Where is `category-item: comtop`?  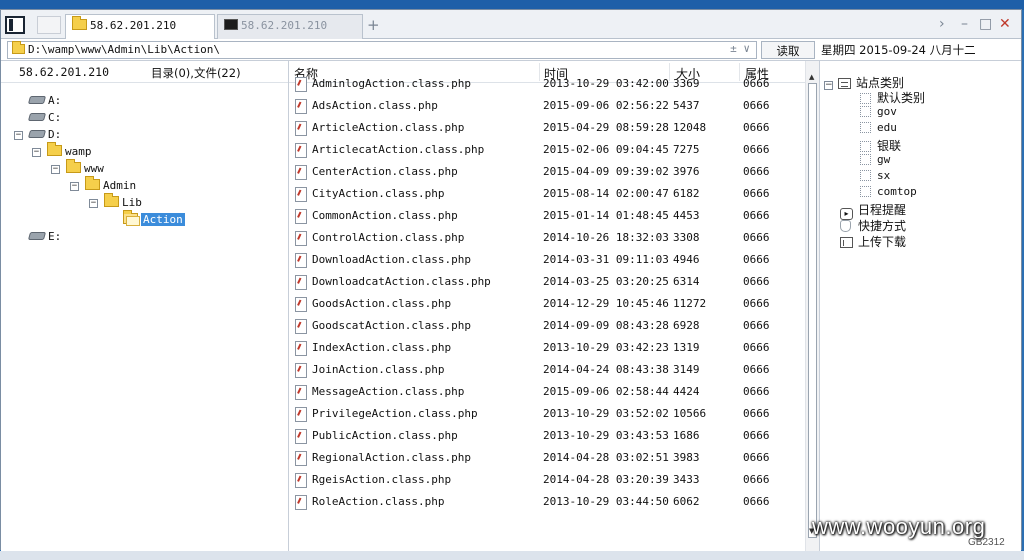 category-item: comtop is located at coordinates (888, 191).